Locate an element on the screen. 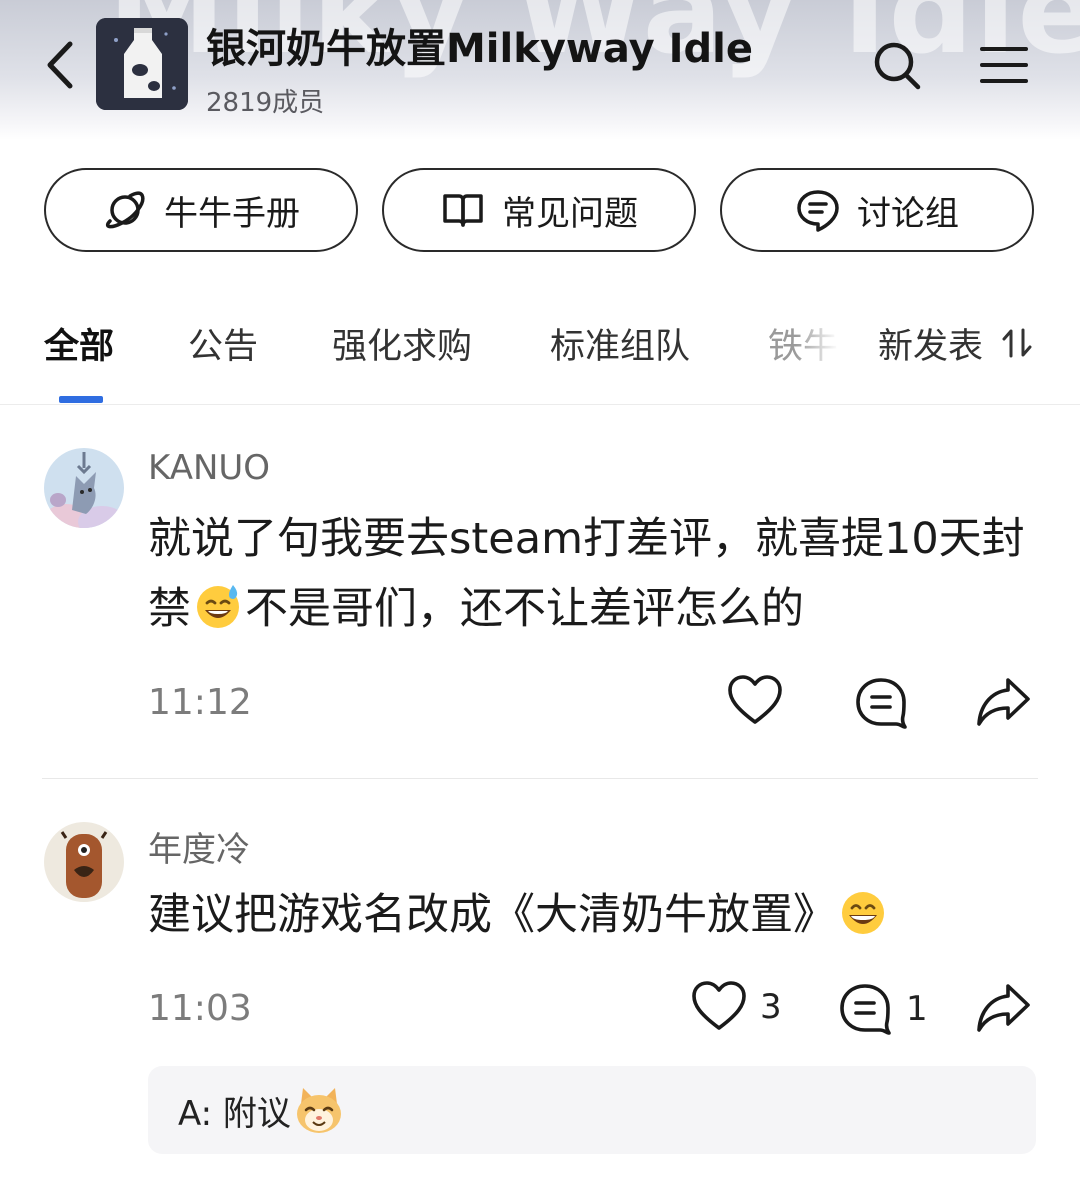  menu-button is located at coordinates (1004, 65).